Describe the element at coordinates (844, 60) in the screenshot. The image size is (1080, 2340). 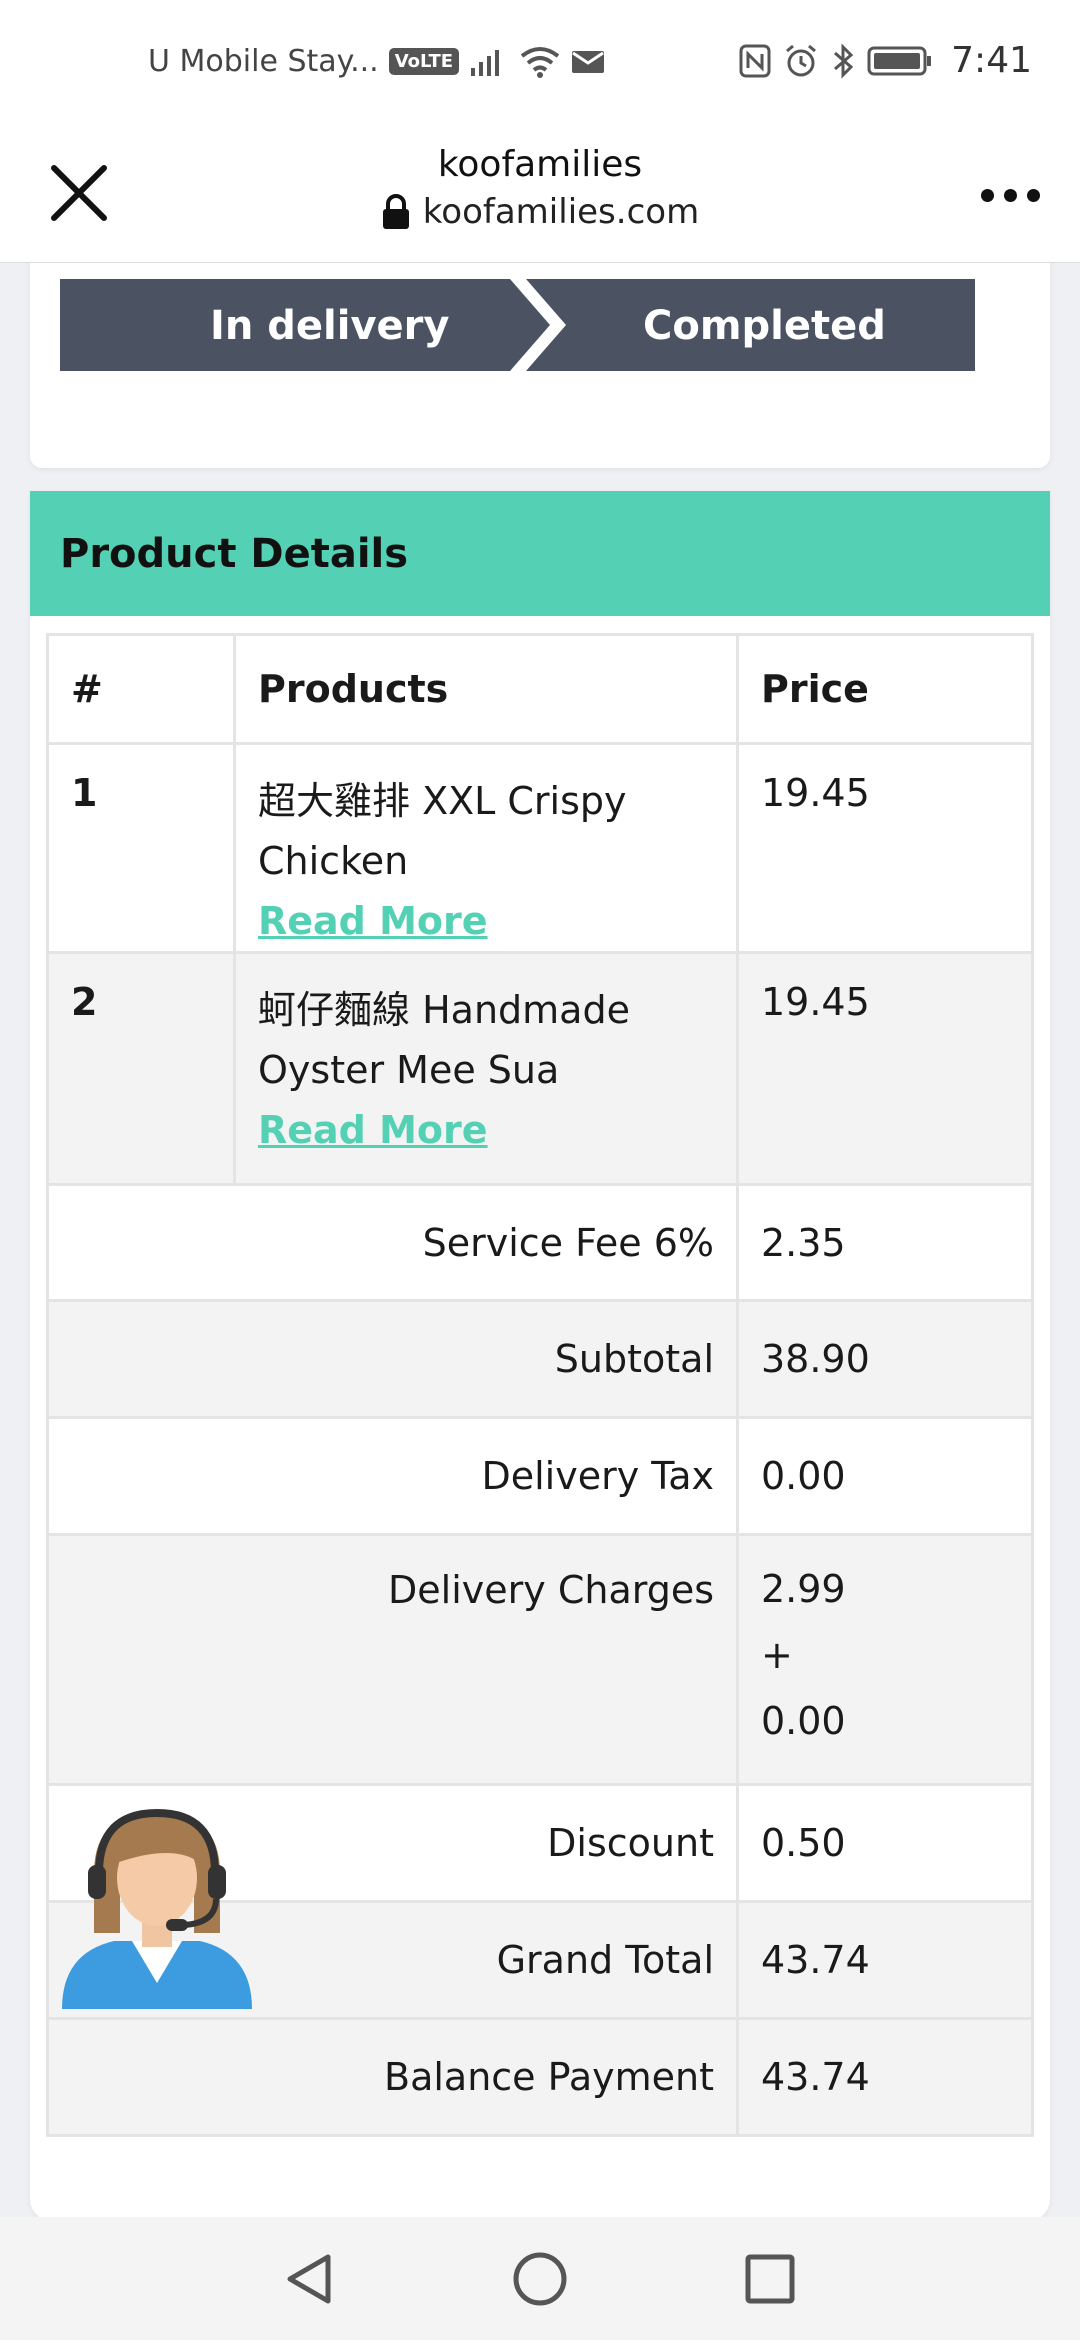
I see `bluetooth-icon` at that location.